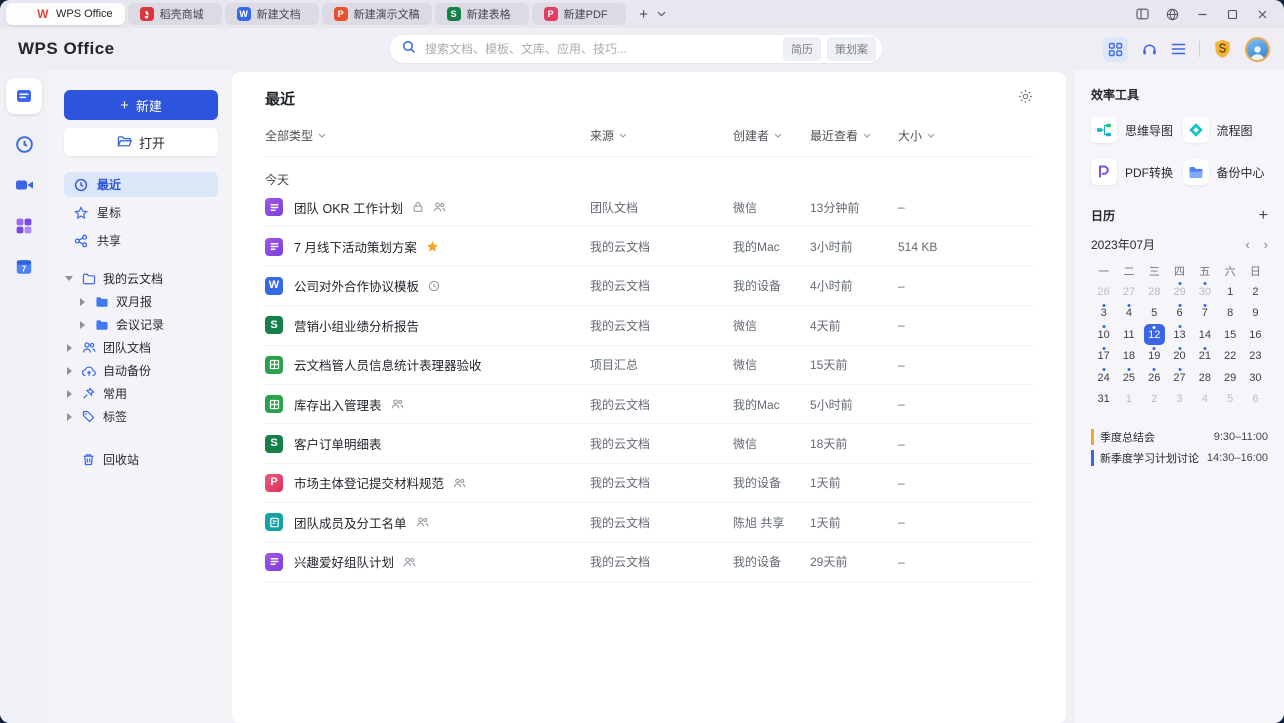 The image size is (1284, 723). What do you see at coordinates (1257, 49) in the screenshot?
I see `user-avatar` at bounding box center [1257, 49].